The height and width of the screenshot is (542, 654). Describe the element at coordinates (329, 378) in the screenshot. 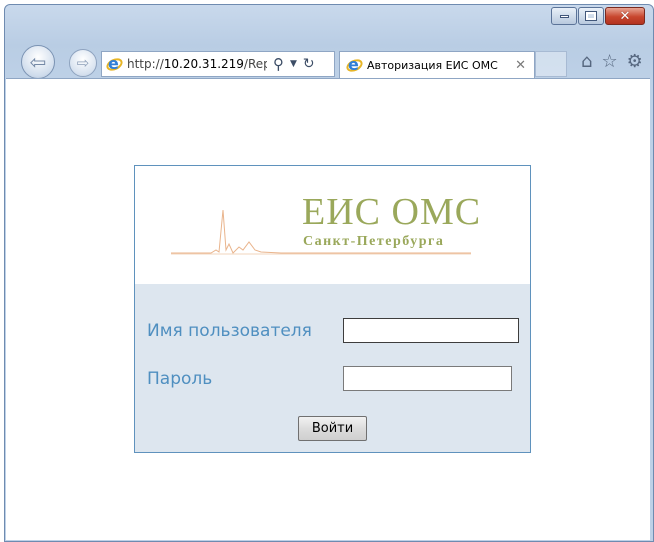

I see `password-row: Пароль` at that location.